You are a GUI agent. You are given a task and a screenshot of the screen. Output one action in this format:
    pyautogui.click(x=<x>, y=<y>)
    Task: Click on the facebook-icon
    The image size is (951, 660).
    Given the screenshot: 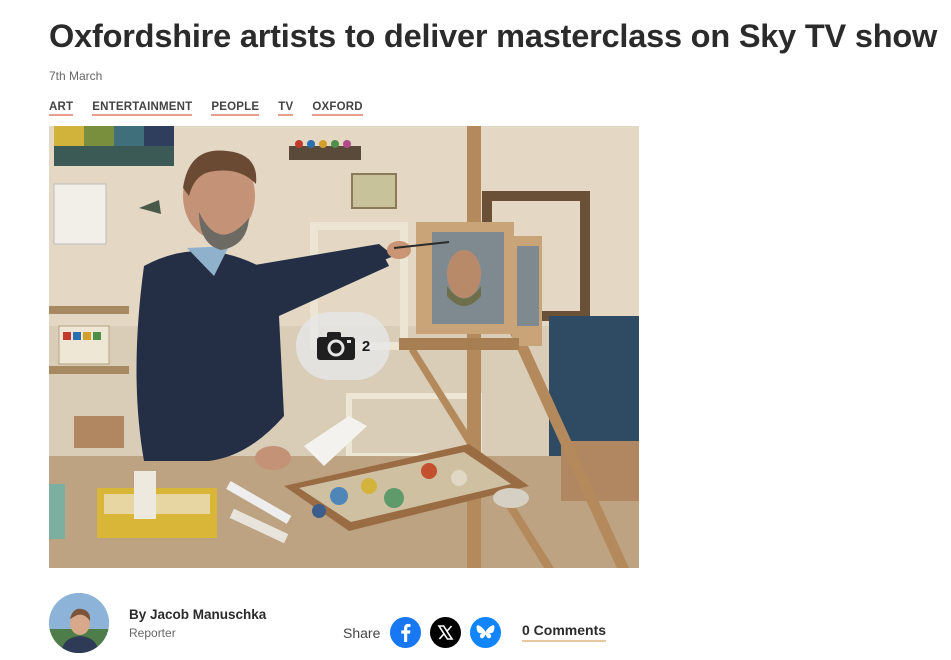 What is the action you would take?
    pyautogui.click(x=406, y=632)
    